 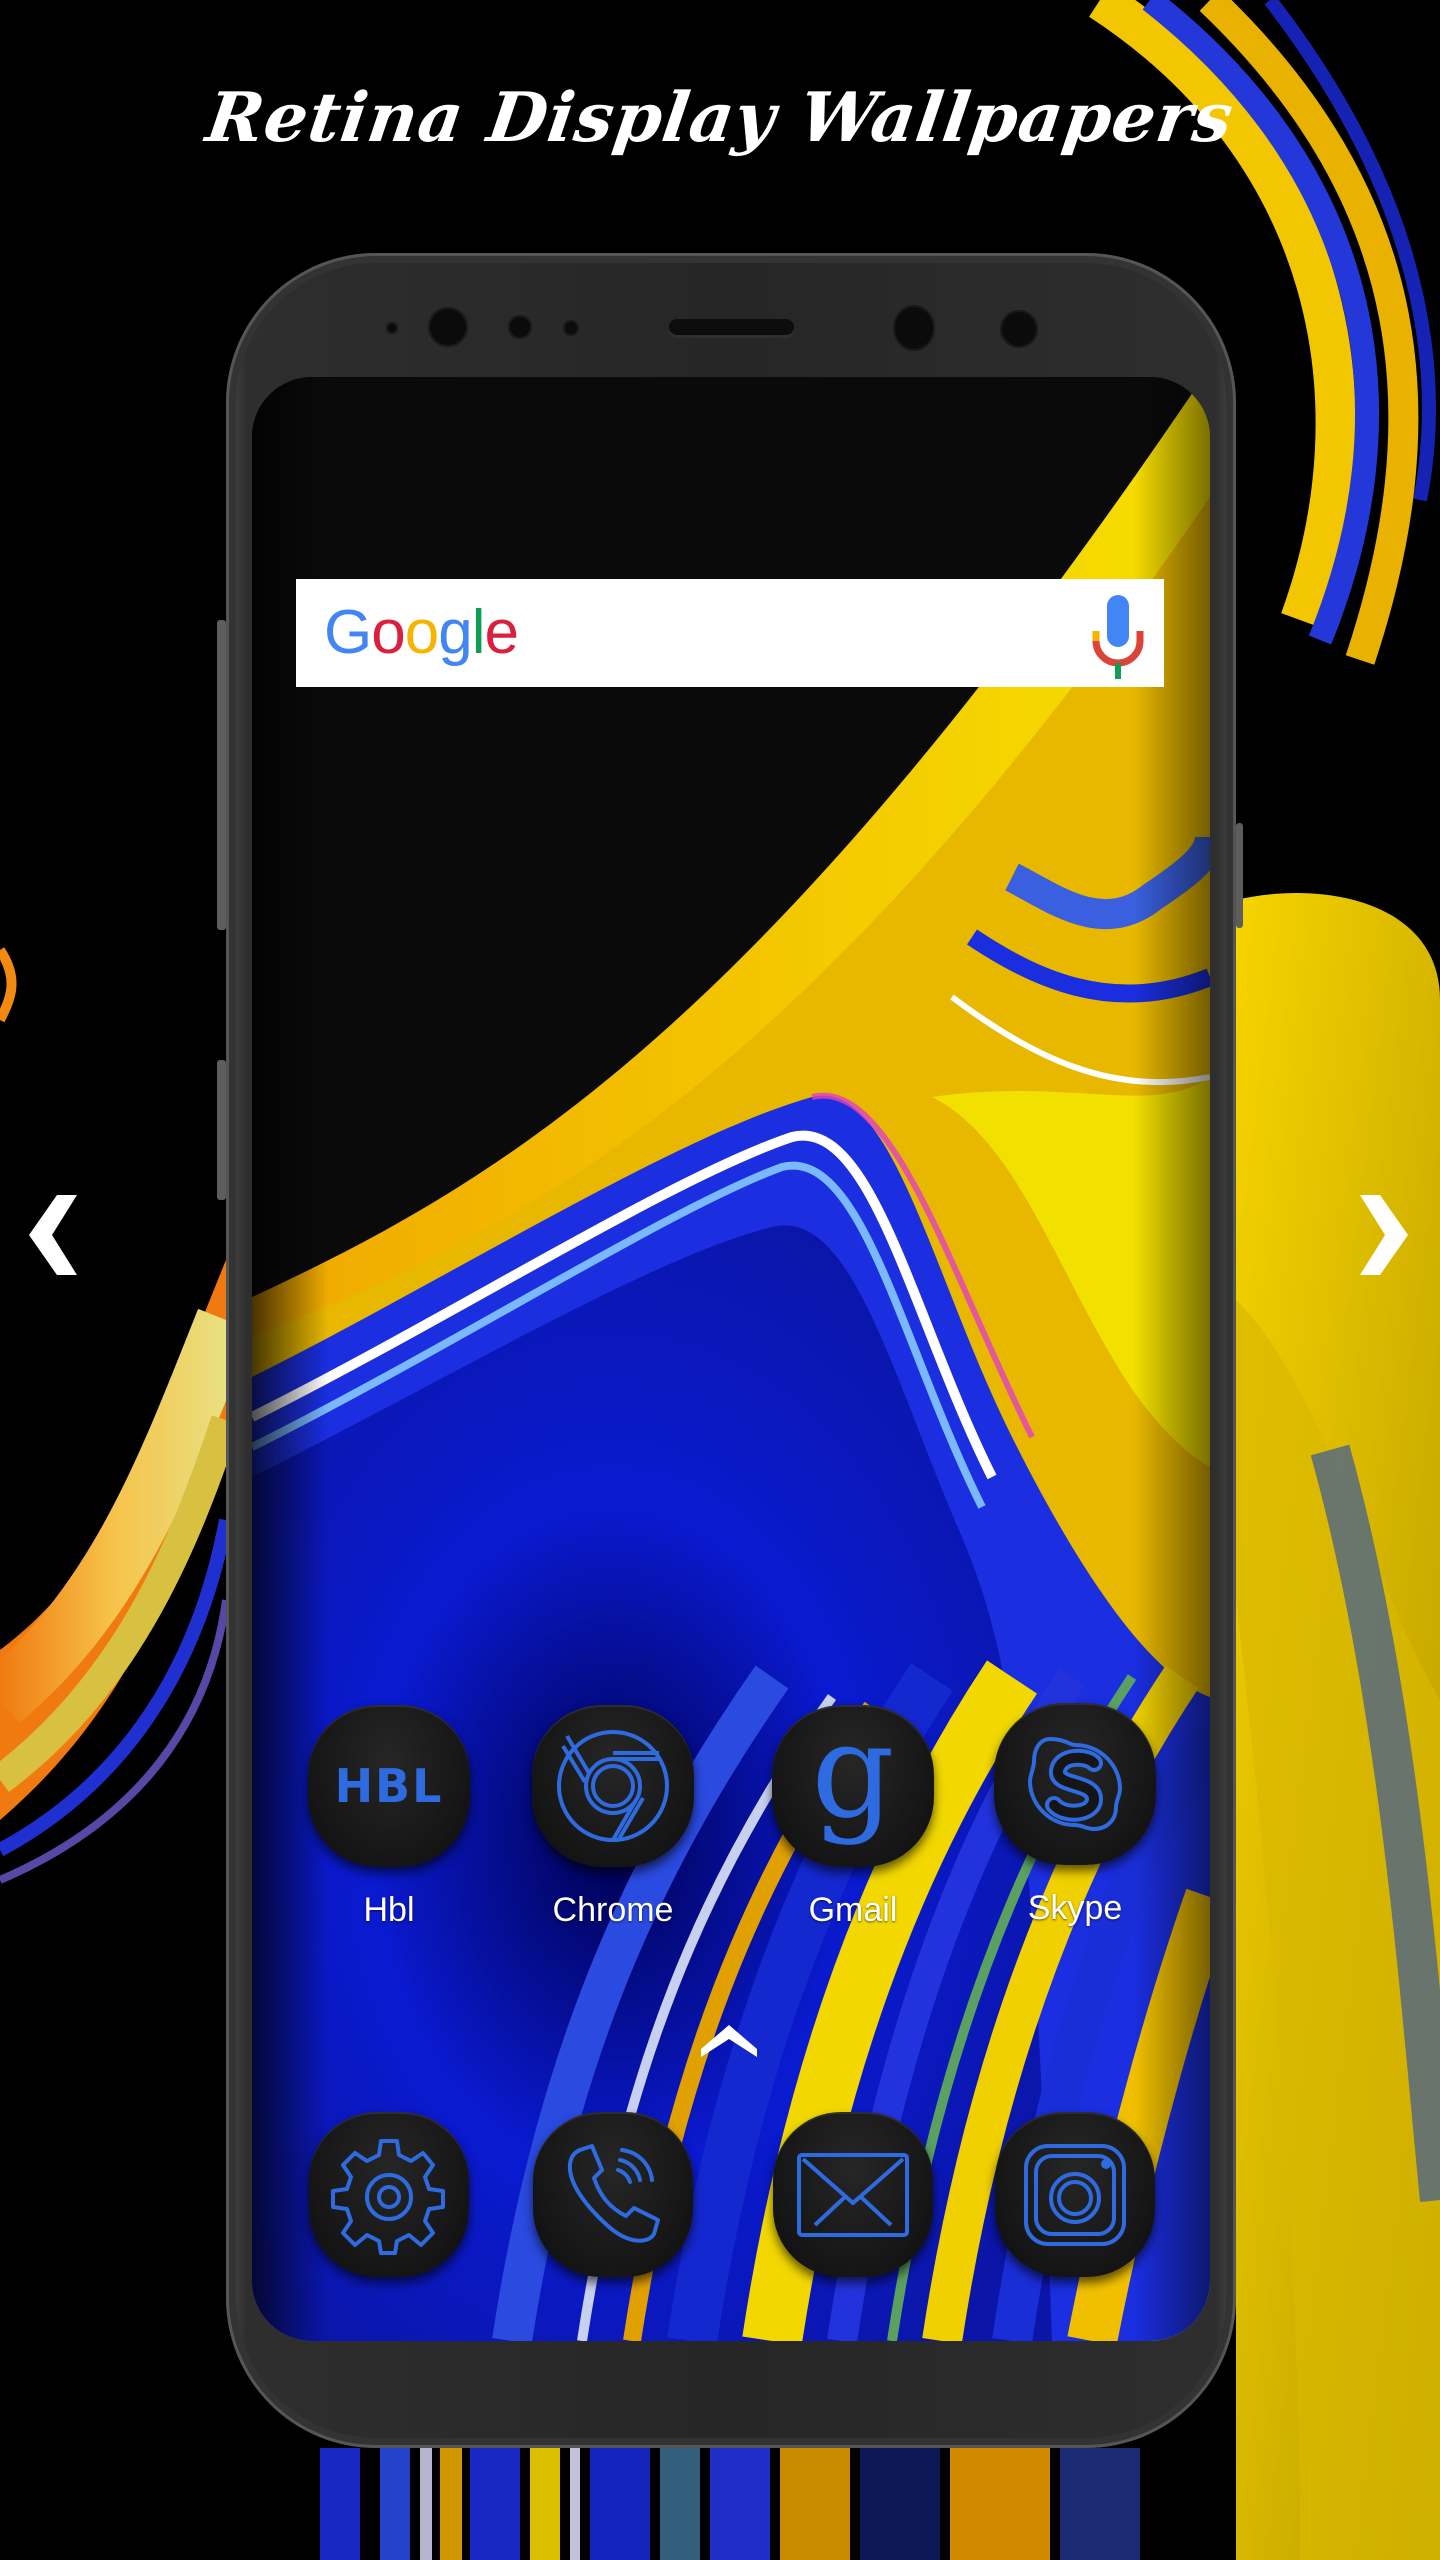 I want to click on app-gmail: g Gmail, so click(x=853, y=1817).